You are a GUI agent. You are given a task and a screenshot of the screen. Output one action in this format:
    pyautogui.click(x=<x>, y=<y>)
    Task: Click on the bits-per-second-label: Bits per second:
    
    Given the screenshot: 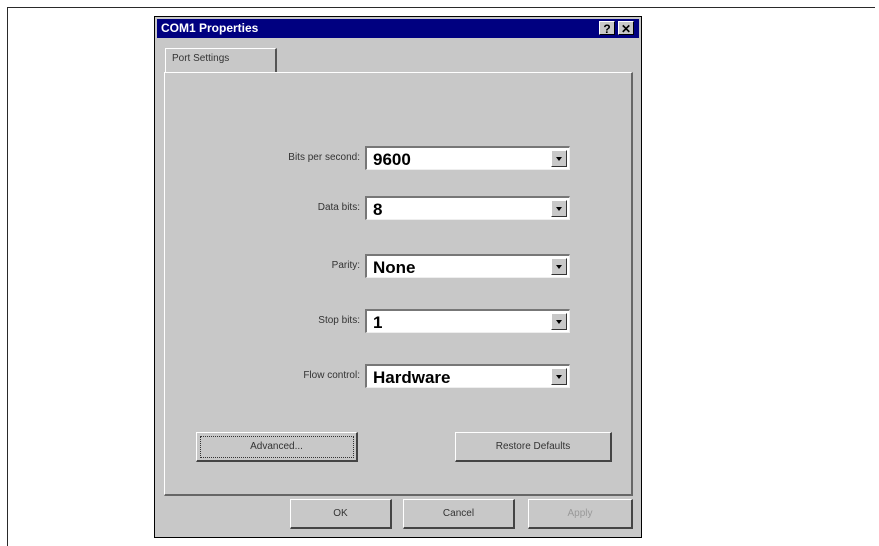 What is the action you would take?
    pyautogui.click(x=324, y=157)
    